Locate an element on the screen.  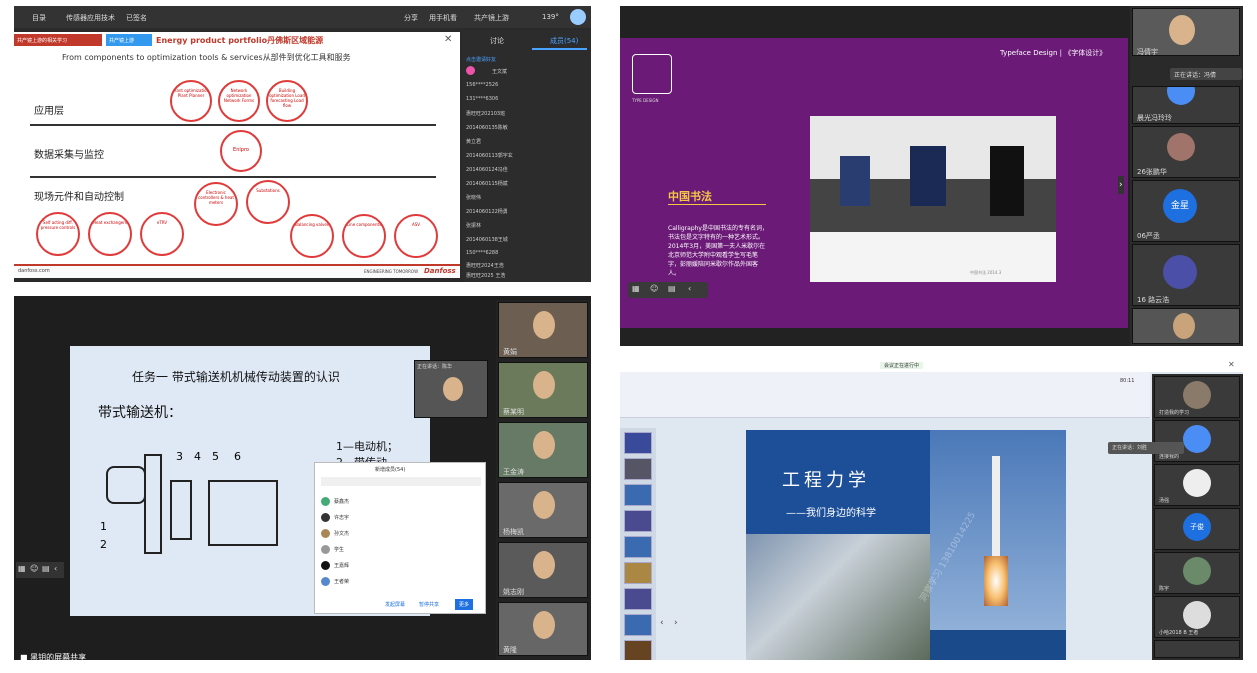
tab-discuss: 讨论 is located at coordinates (497, 41).